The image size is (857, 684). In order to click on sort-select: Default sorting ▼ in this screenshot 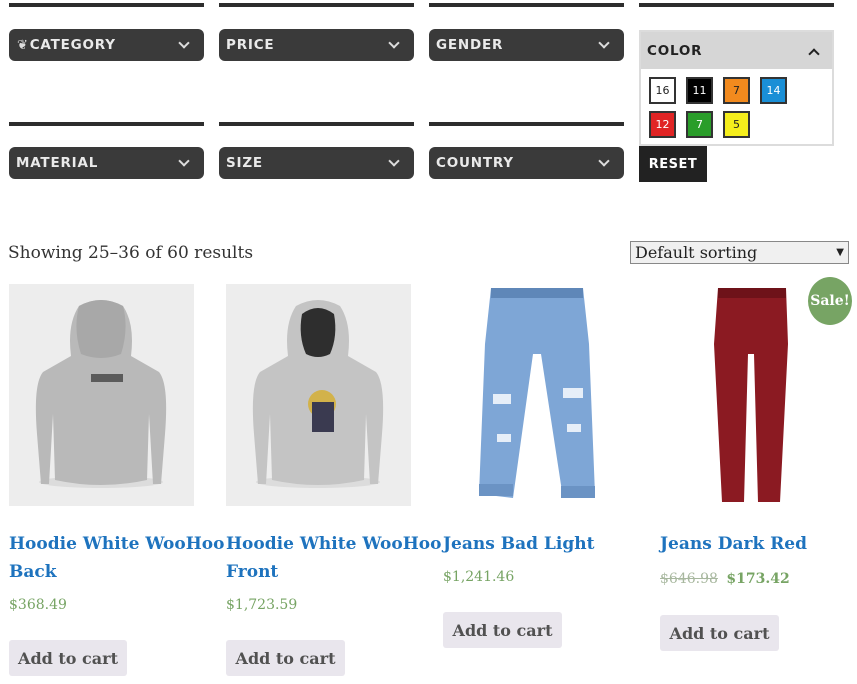, I will do `click(739, 252)`.